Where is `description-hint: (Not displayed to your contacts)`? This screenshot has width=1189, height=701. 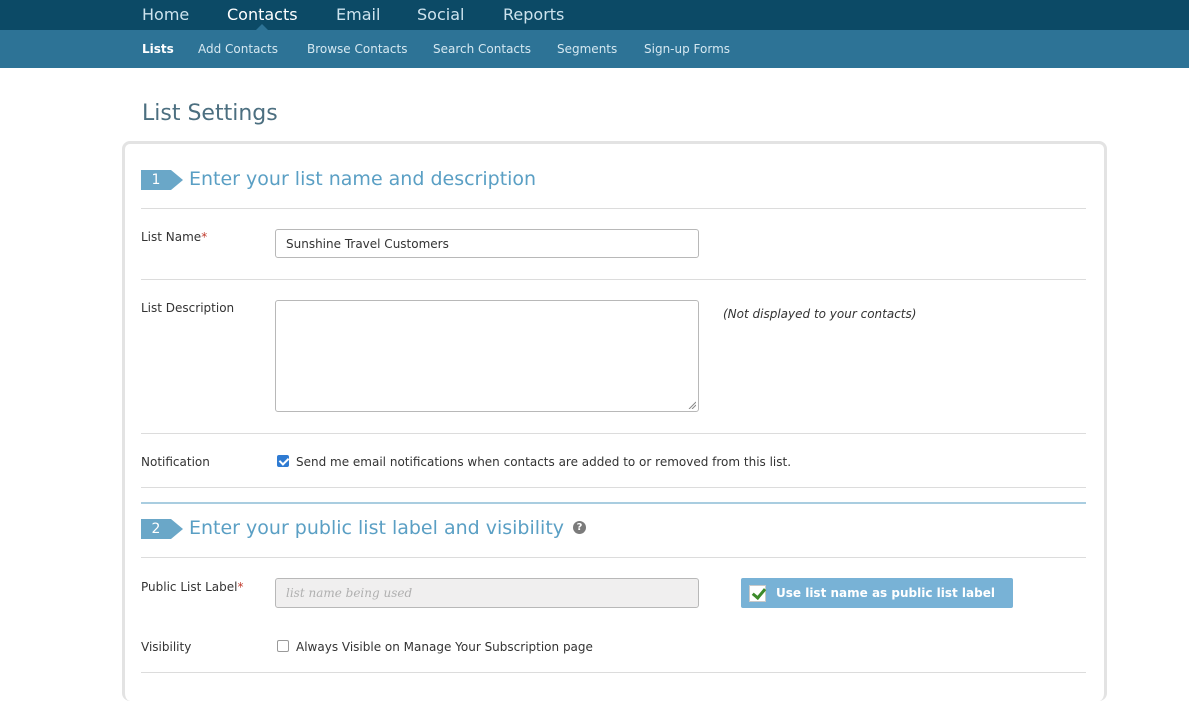 description-hint: (Not displayed to your contacts) is located at coordinates (820, 314).